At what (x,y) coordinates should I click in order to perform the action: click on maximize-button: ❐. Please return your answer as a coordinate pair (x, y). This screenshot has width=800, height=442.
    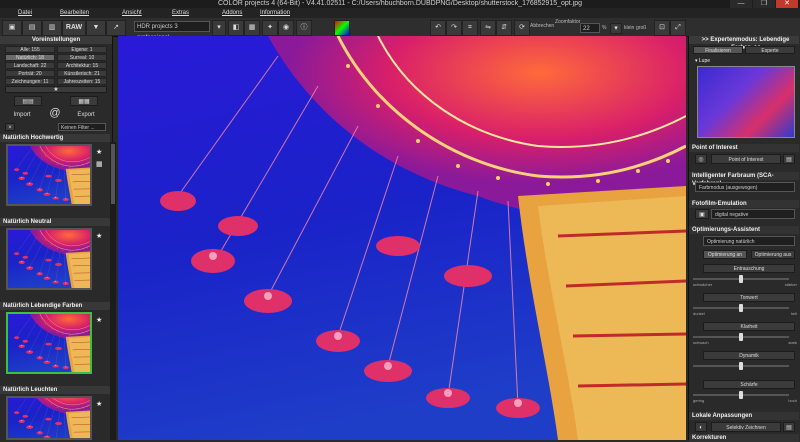
    Looking at the image, I should click on (764, 4).